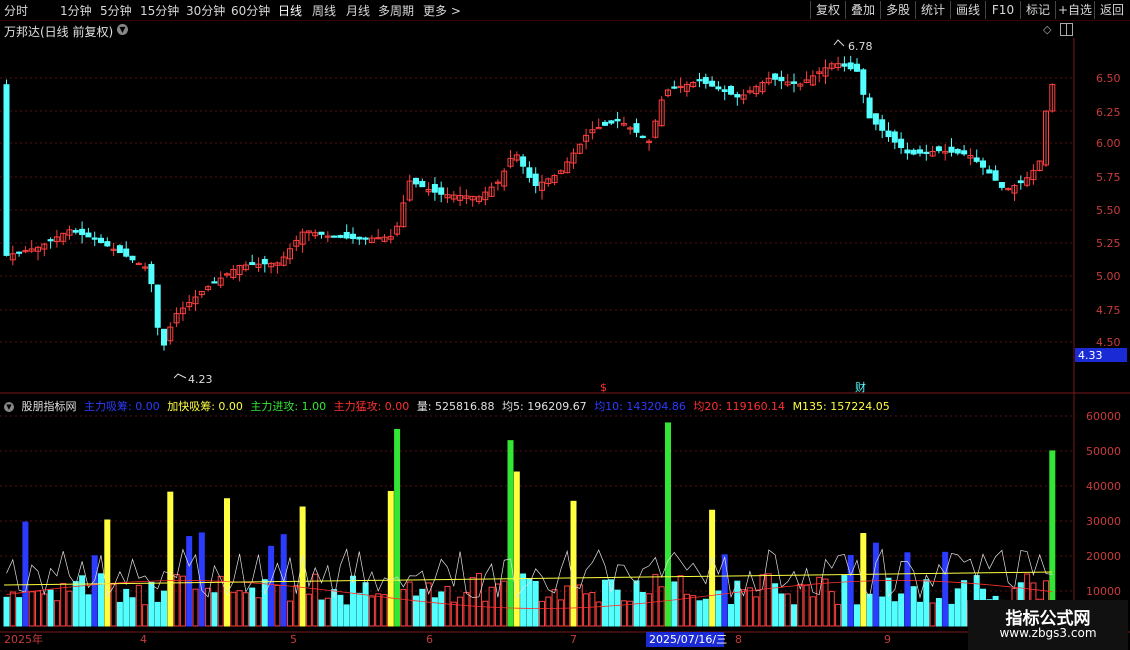 The width and height of the screenshot is (1130, 650). Describe the element at coordinates (1103, 416) in the screenshot. I see `volume-tick: 60000` at that location.